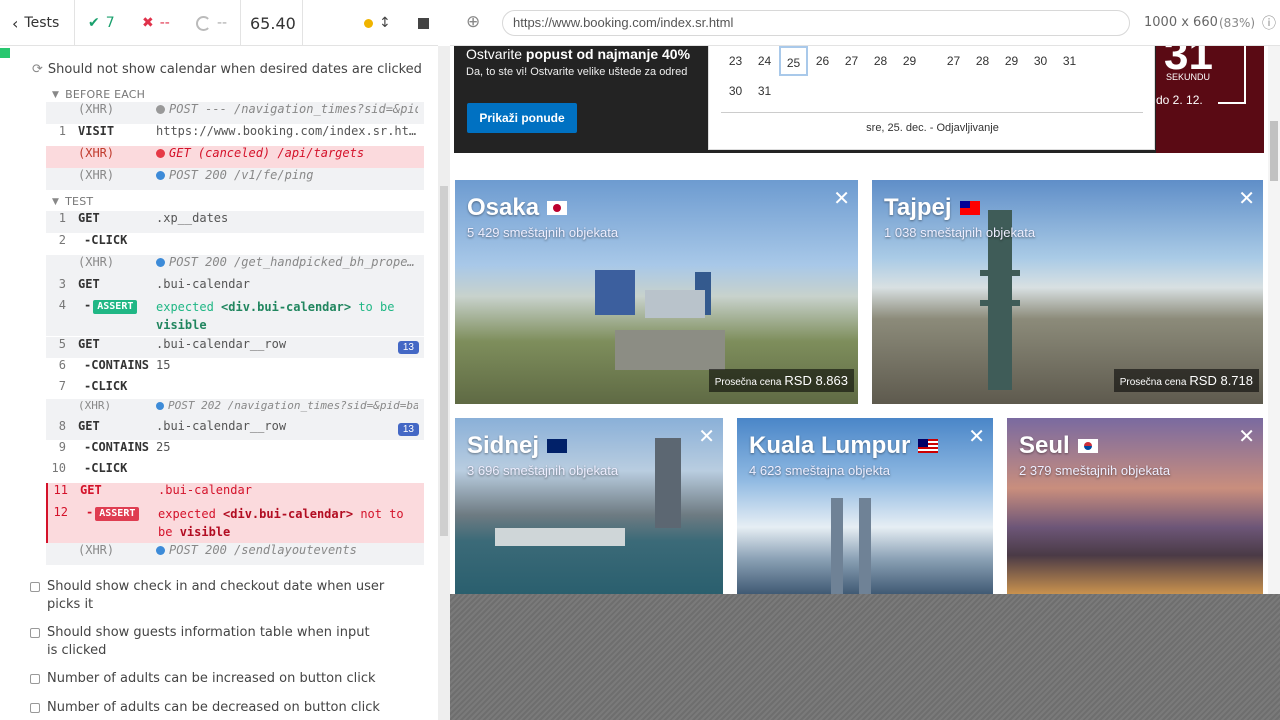 The image size is (1280, 720). I want to click on chevron-left-icon: ‹, so click(15, 23).